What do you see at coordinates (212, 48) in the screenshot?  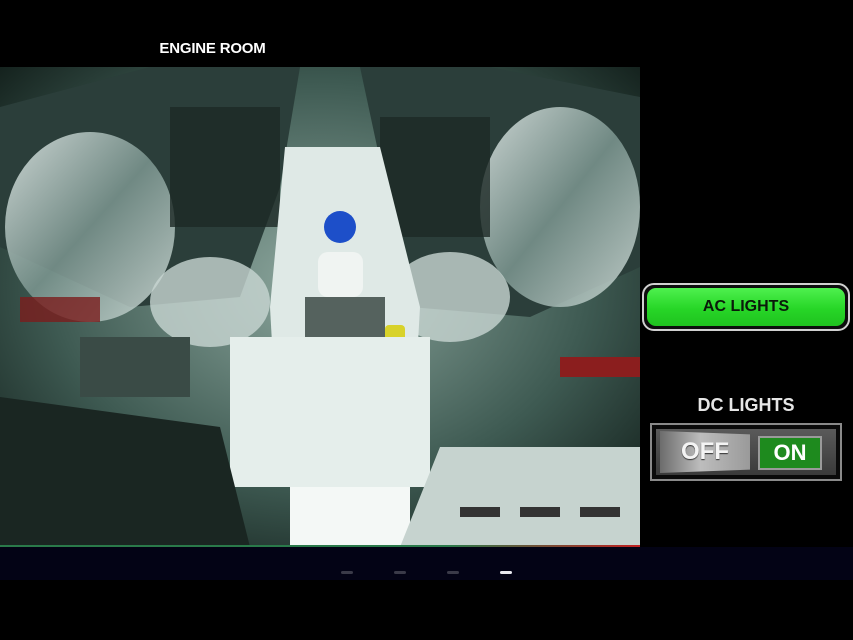 I see `camera-title: ENGINE ROOM` at bounding box center [212, 48].